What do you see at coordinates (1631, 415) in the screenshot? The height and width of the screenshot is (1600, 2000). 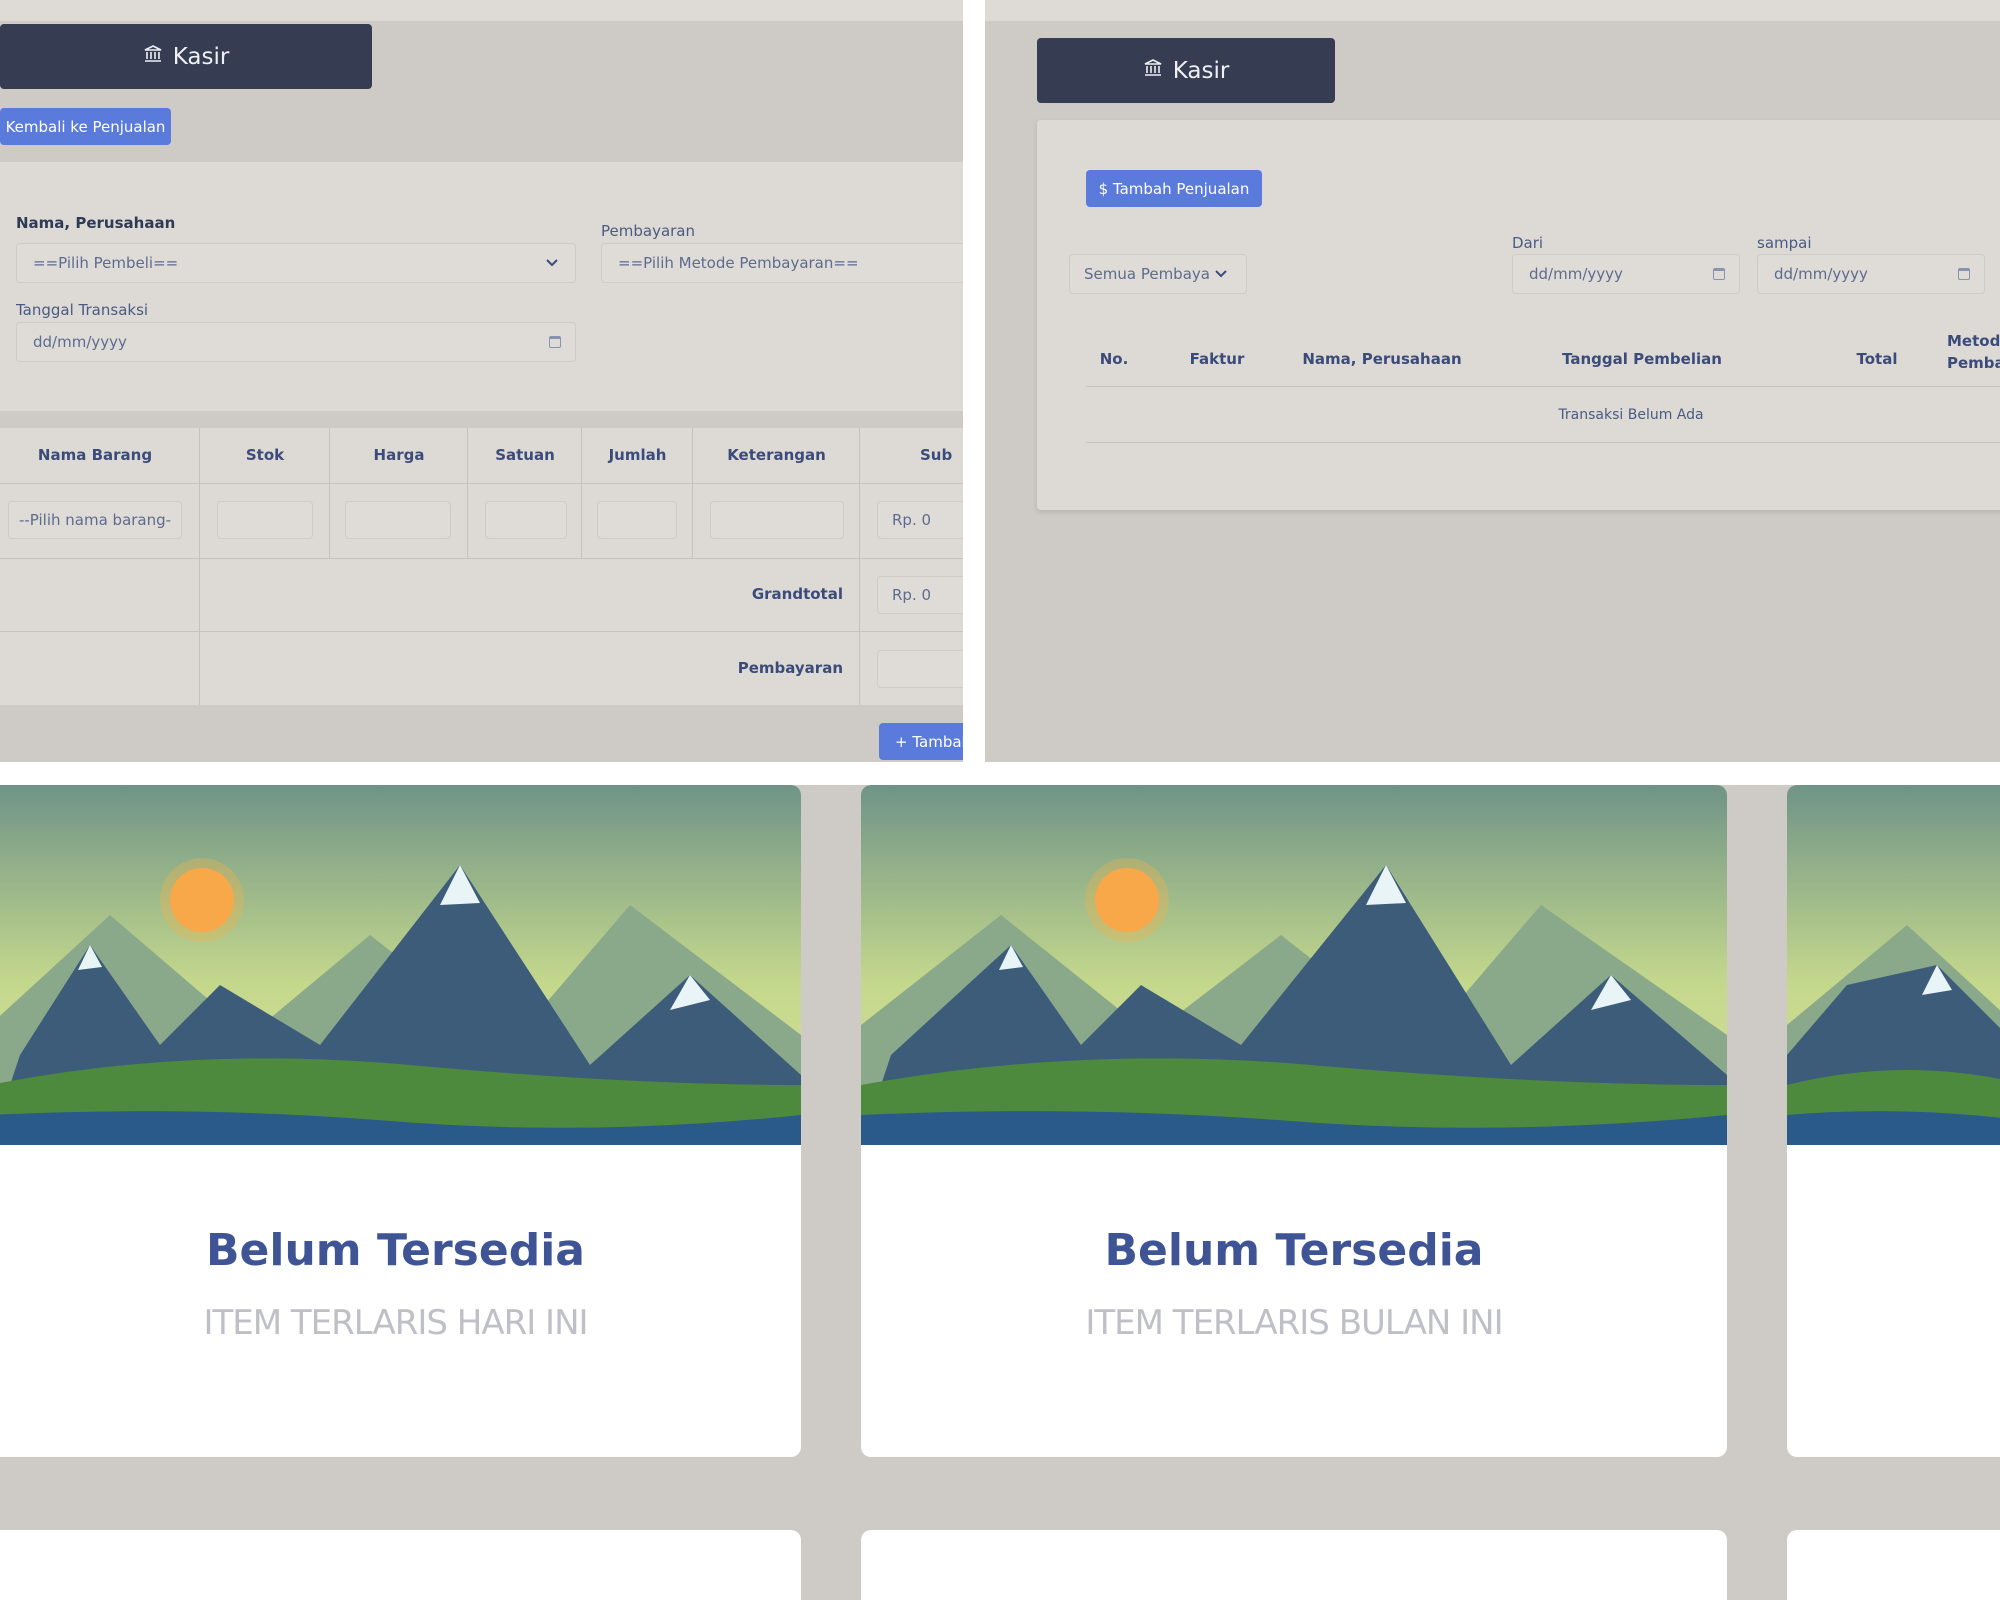 I see `empty-message: Transaksi Belum Ada` at bounding box center [1631, 415].